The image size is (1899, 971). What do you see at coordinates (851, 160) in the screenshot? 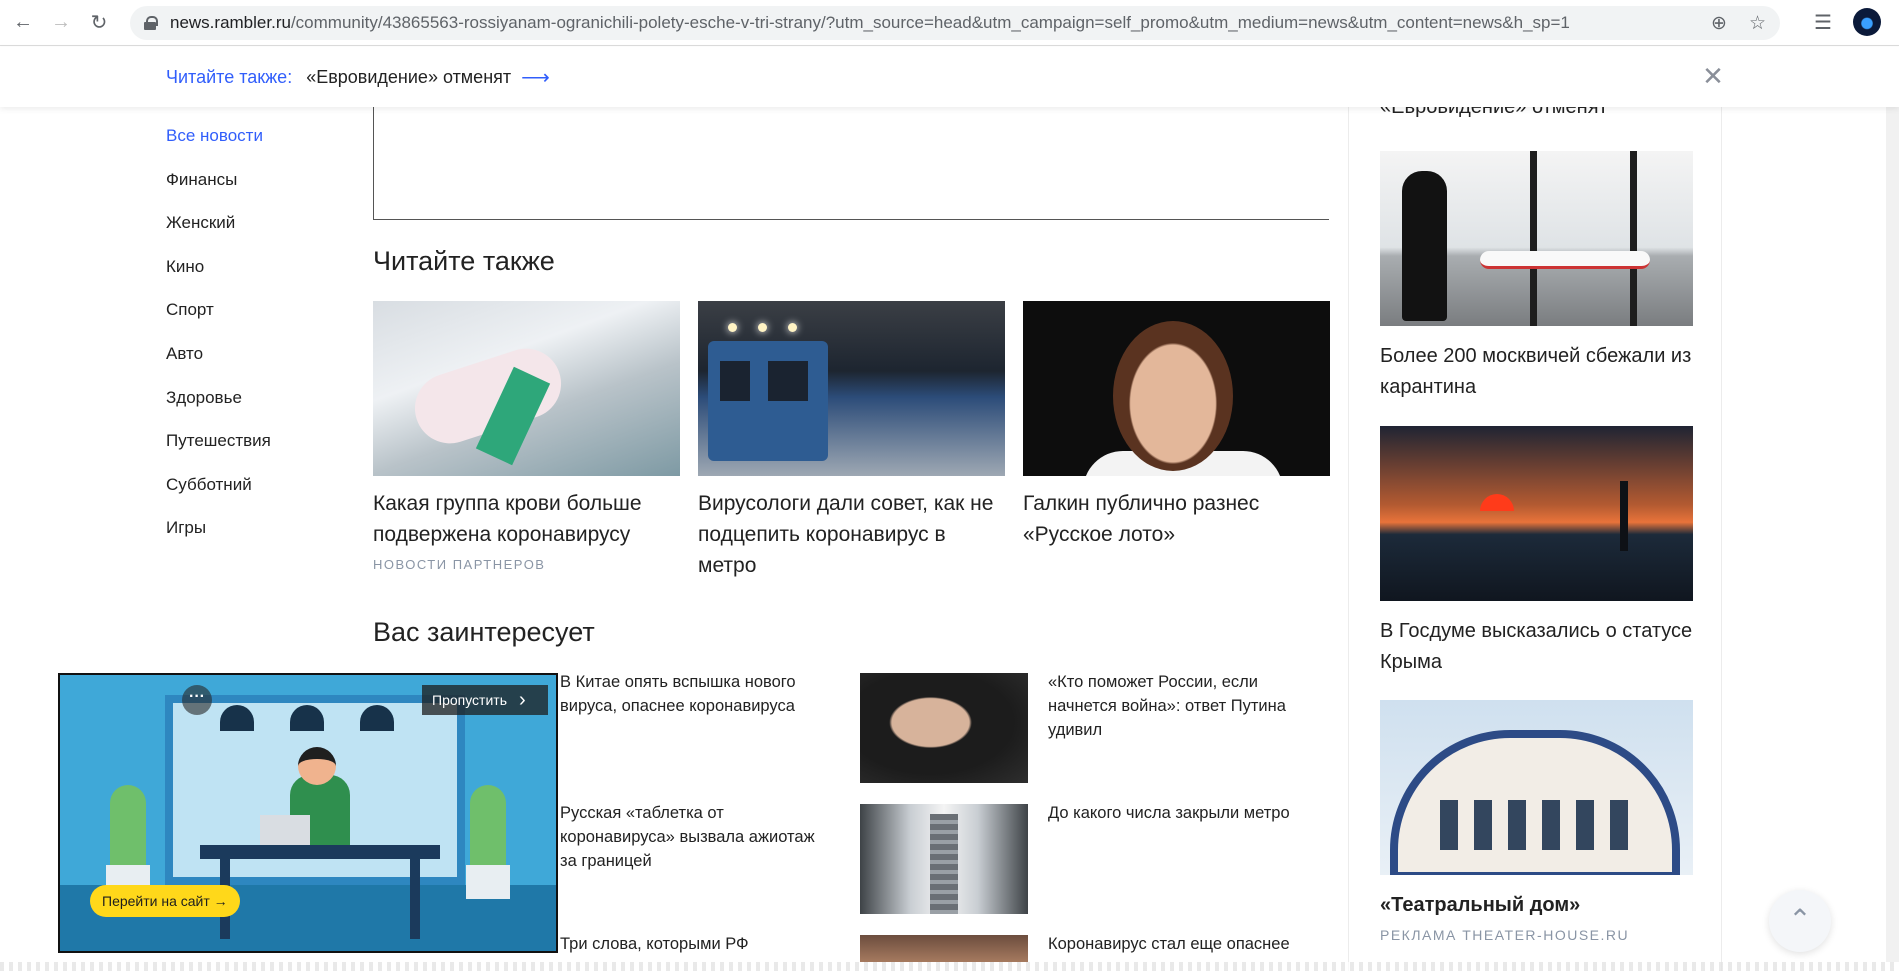
I see `ad-frame` at bounding box center [851, 160].